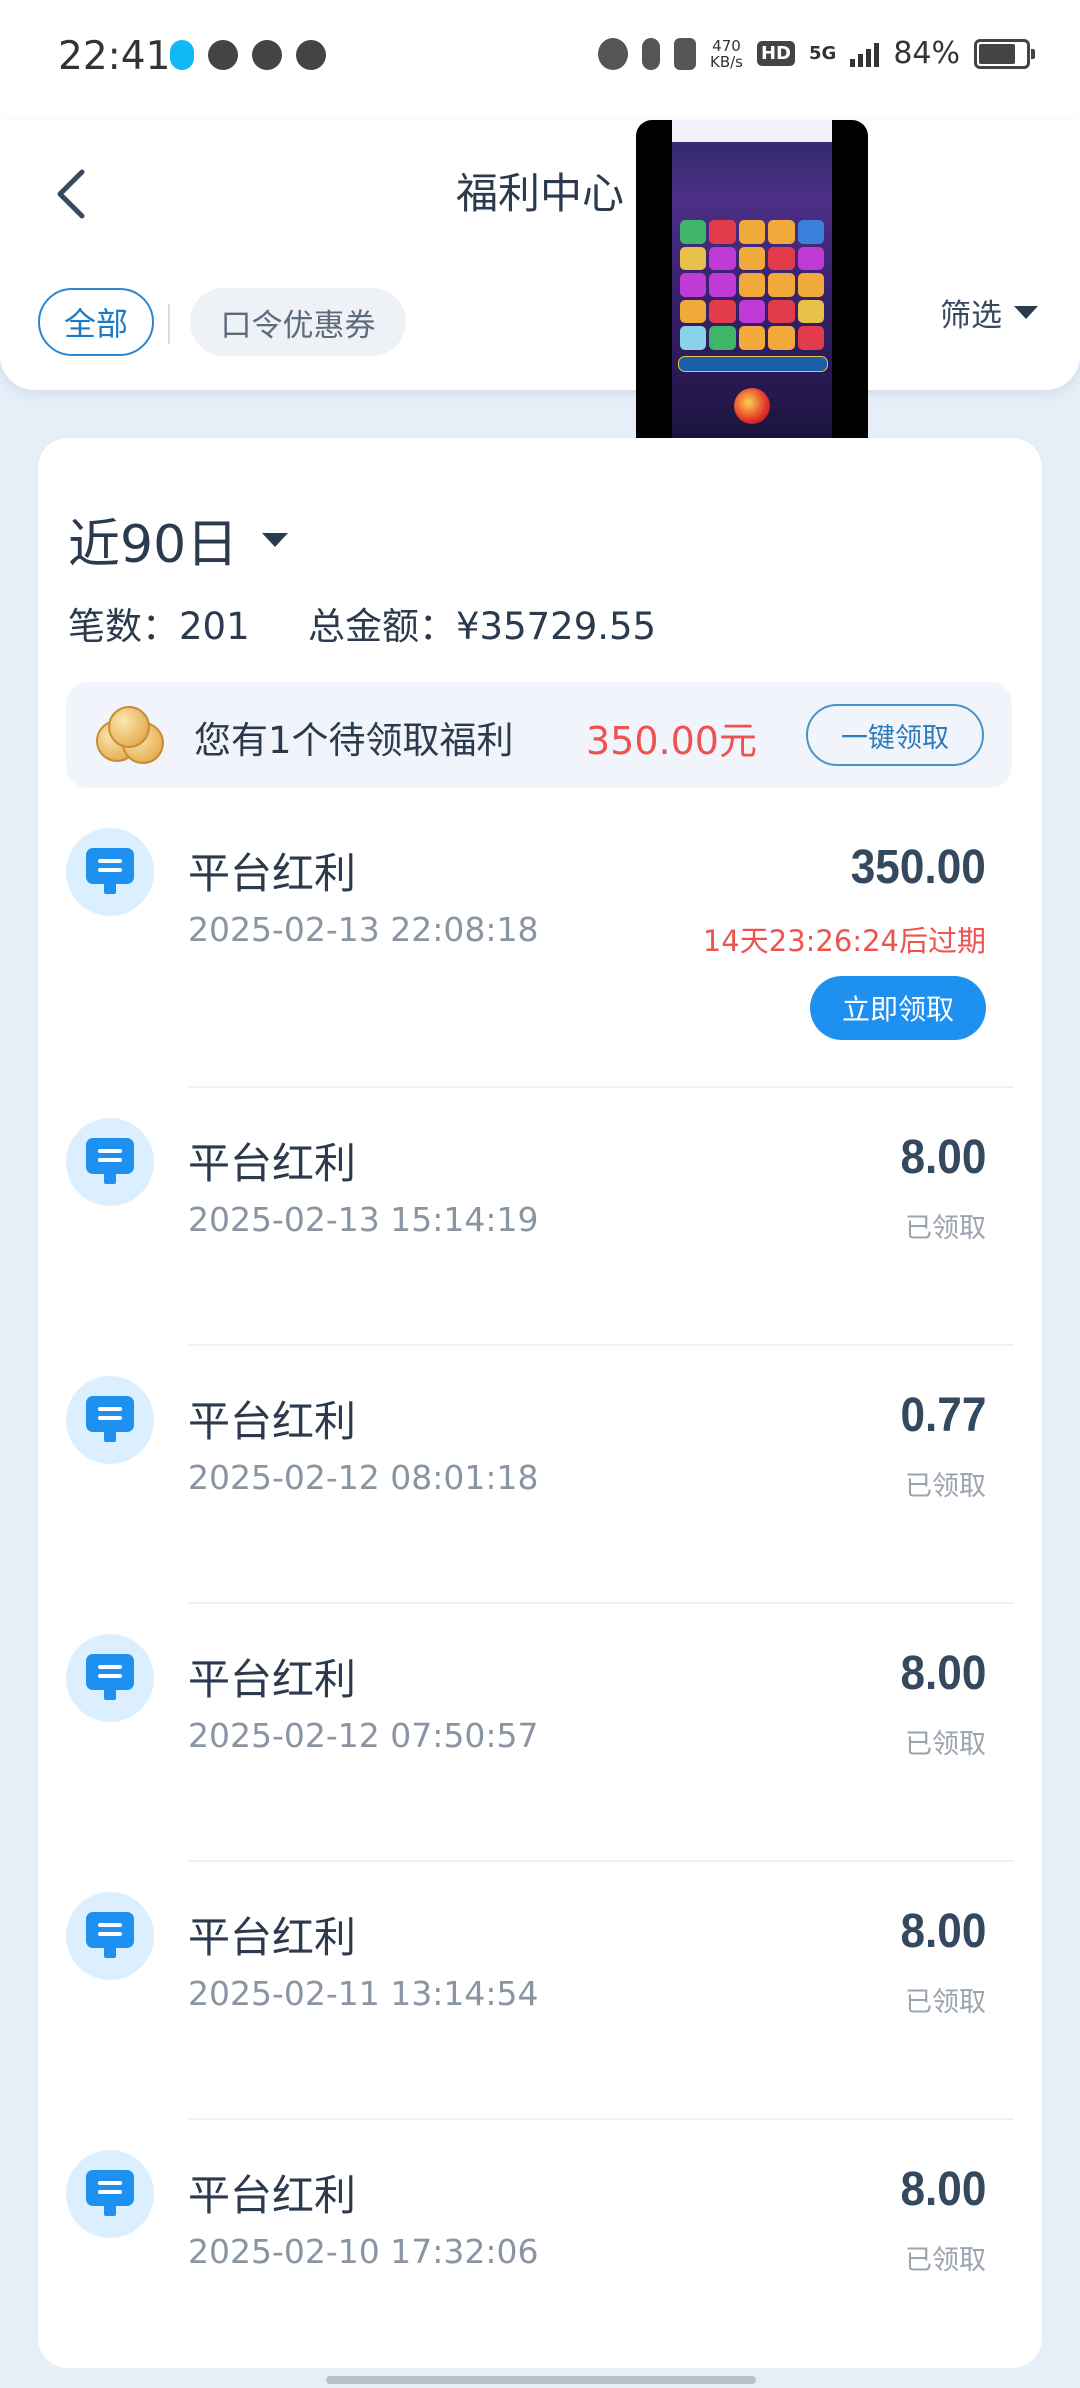 The image size is (1080, 2388). Describe the element at coordinates (726, 61) in the screenshot. I see `speed-unit: KB/s` at that location.